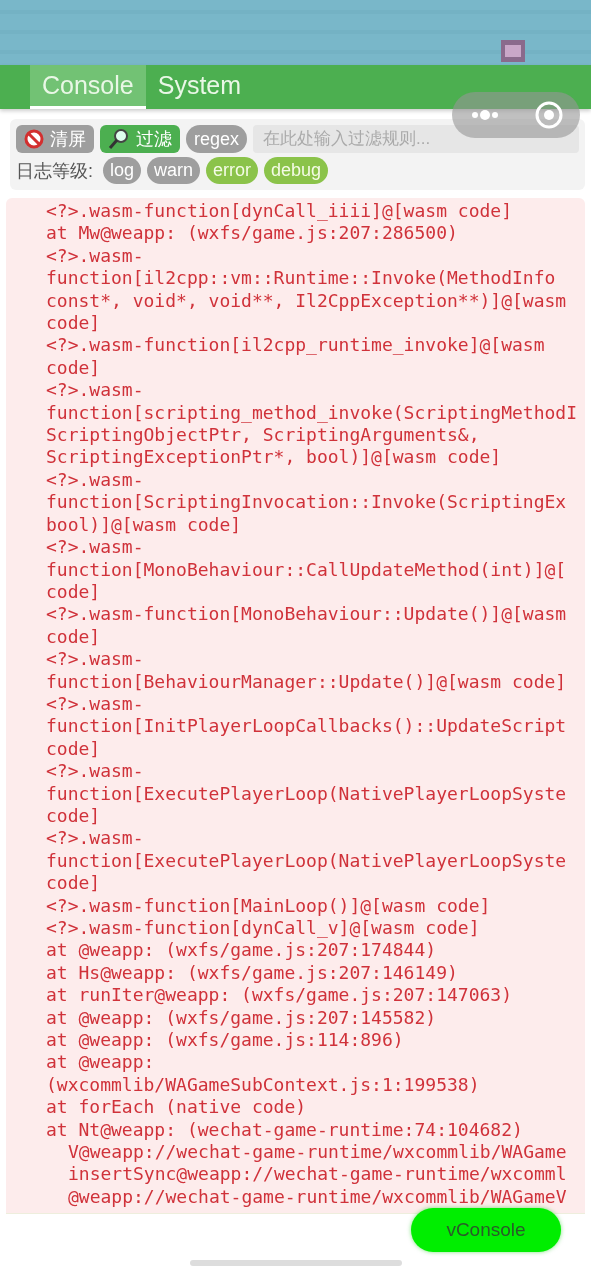 This screenshot has width=591, height=1280. Describe the element at coordinates (306, 681) in the screenshot. I see `log-line: function[BehaviourManager::Update()]@[wasm code]` at that location.